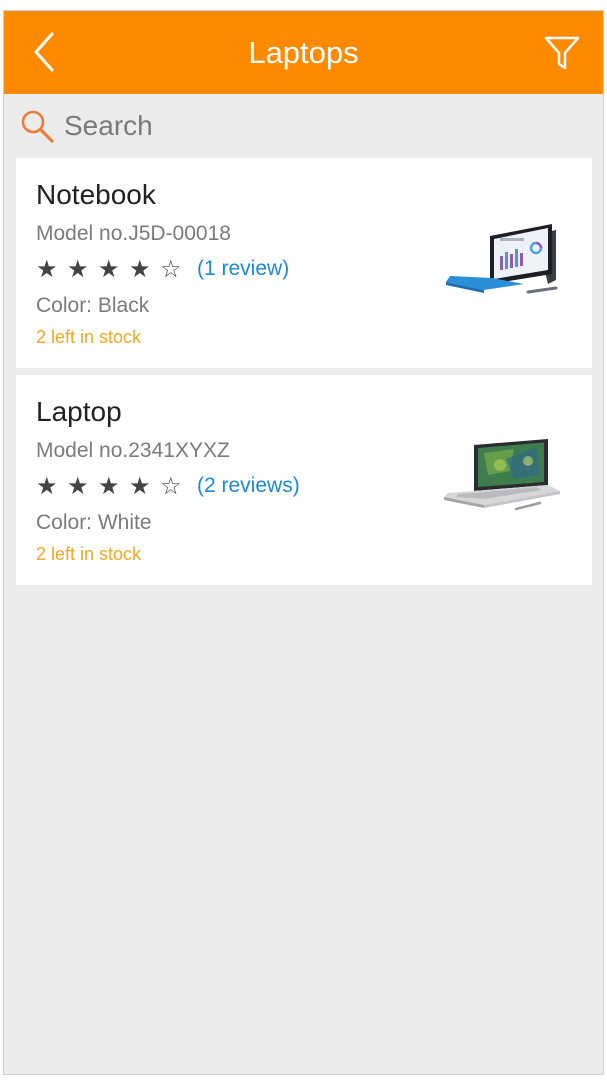 Image resolution: width=607 pixels, height=1086 pixels. Describe the element at coordinates (248, 486) in the screenshot. I see `reviews-link: (2 reviews)` at that location.